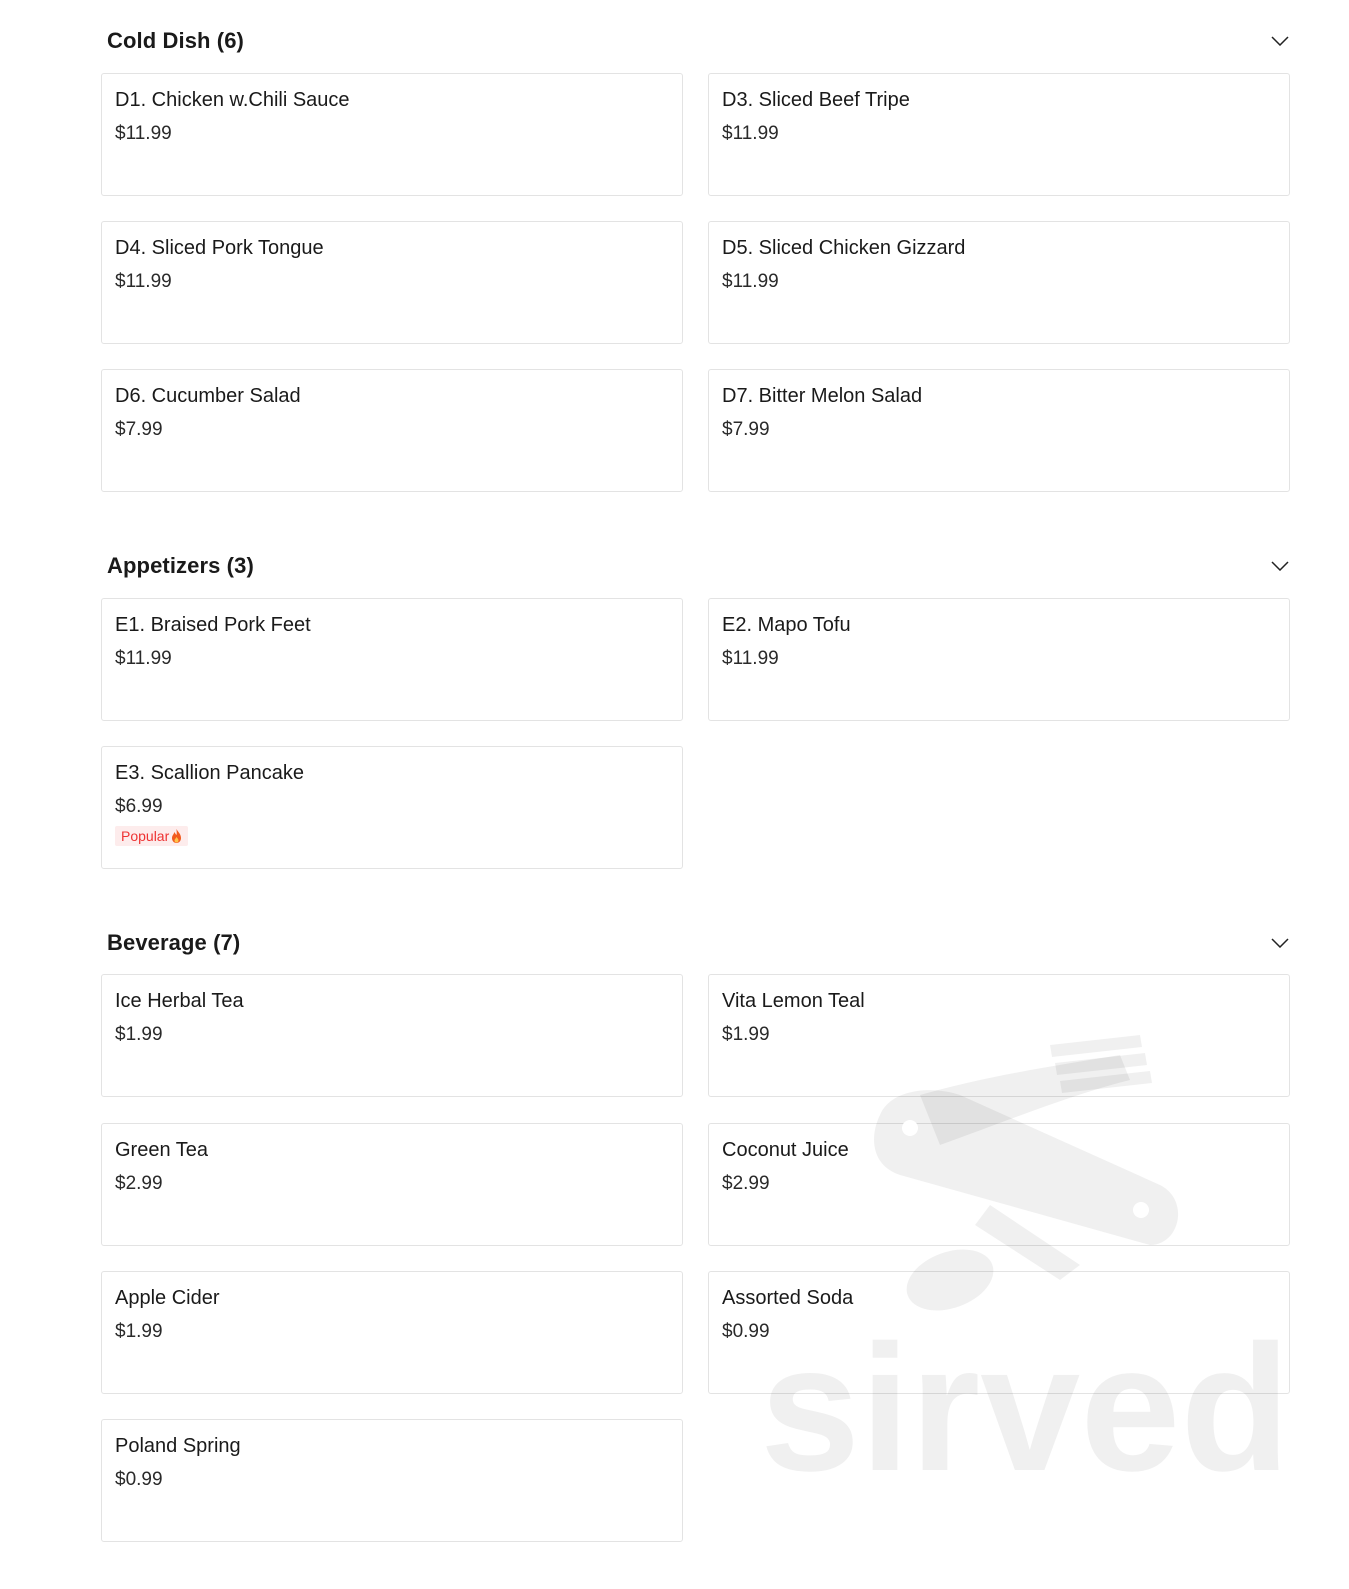  Describe the element at coordinates (392, 659) in the screenshot. I see `menu-item-card: E1. Braised Pork Feet $11.99` at that location.